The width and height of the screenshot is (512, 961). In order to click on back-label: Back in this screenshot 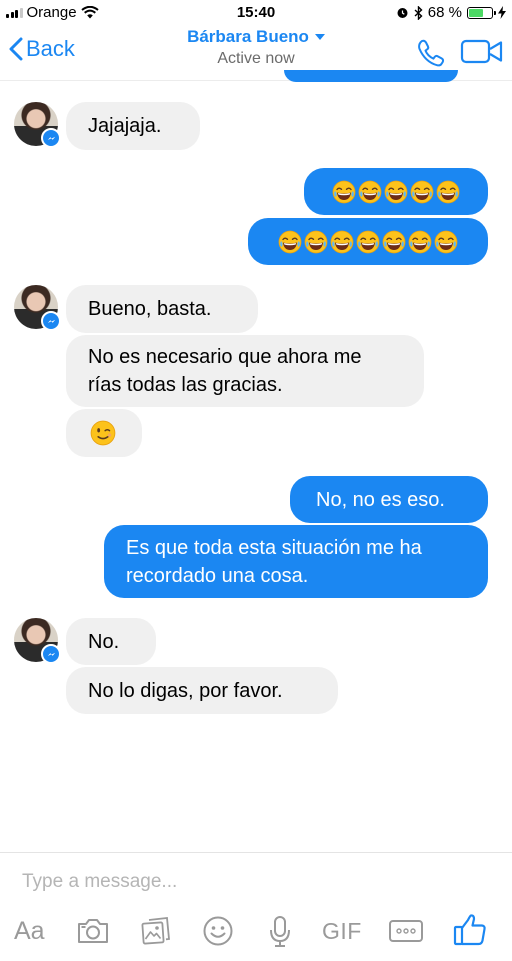, I will do `click(50, 48)`.